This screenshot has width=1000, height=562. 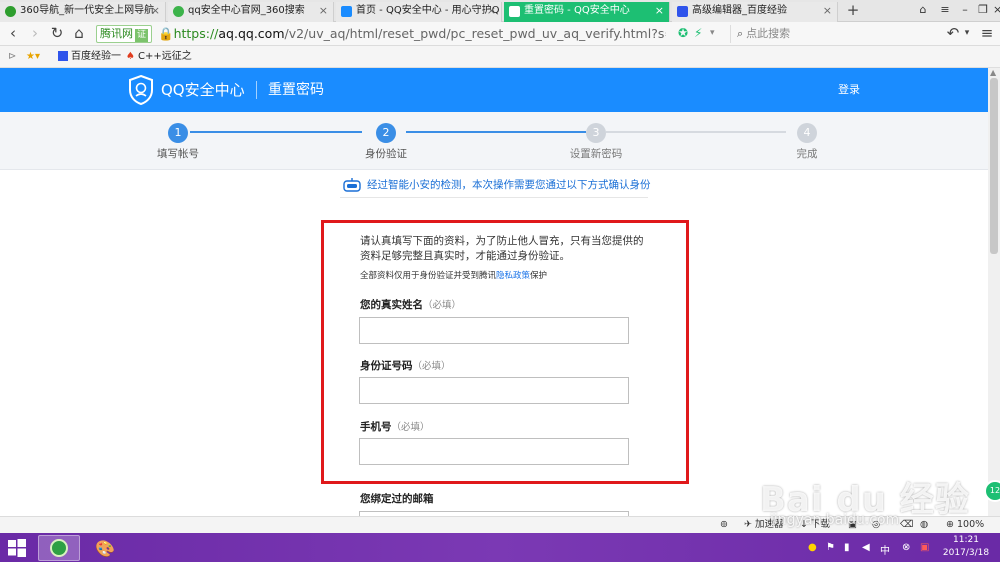 I want to click on privacy-policy-link: 隐私政策, so click(x=513, y=276).